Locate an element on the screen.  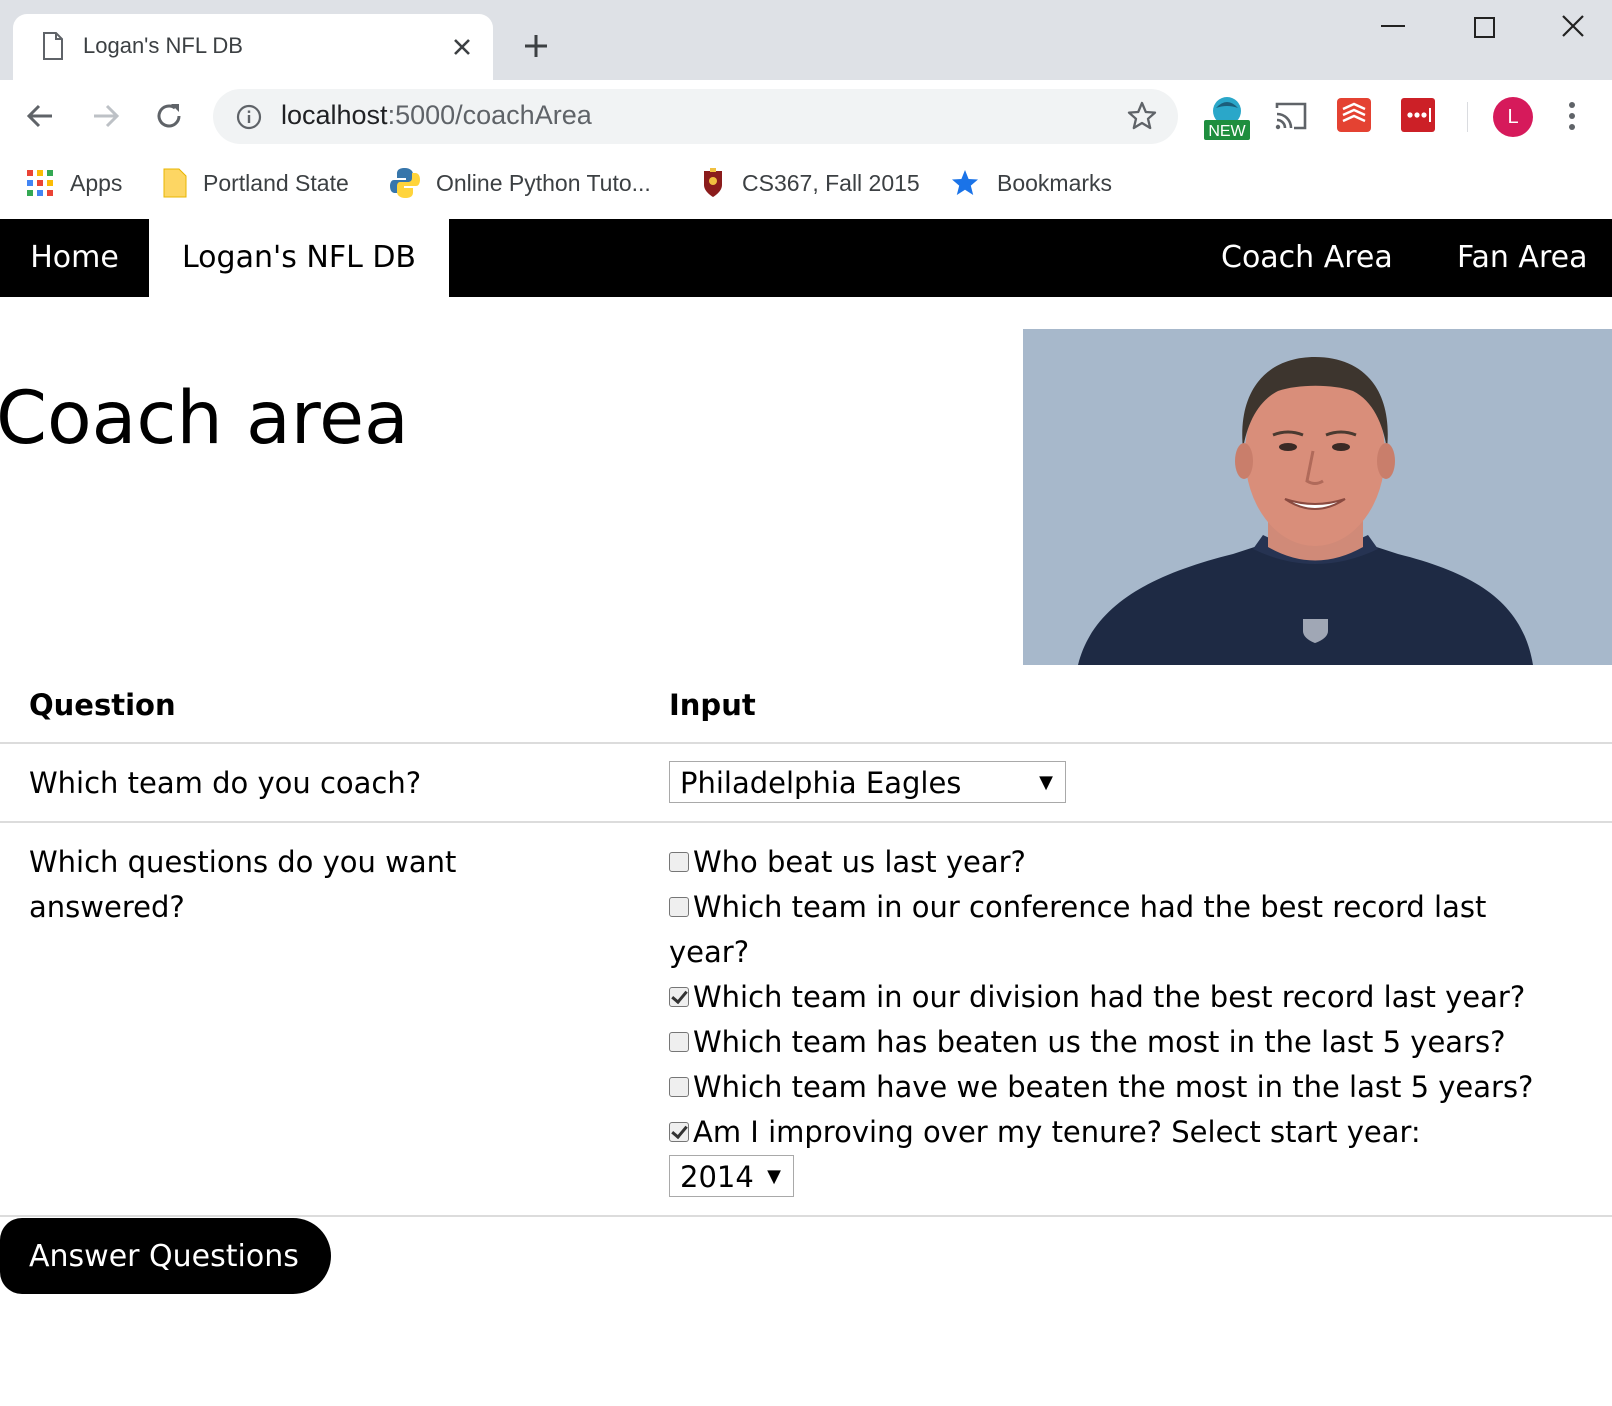
address-bar: localhost:5000/coachArea is located at coordinates (695, 116).